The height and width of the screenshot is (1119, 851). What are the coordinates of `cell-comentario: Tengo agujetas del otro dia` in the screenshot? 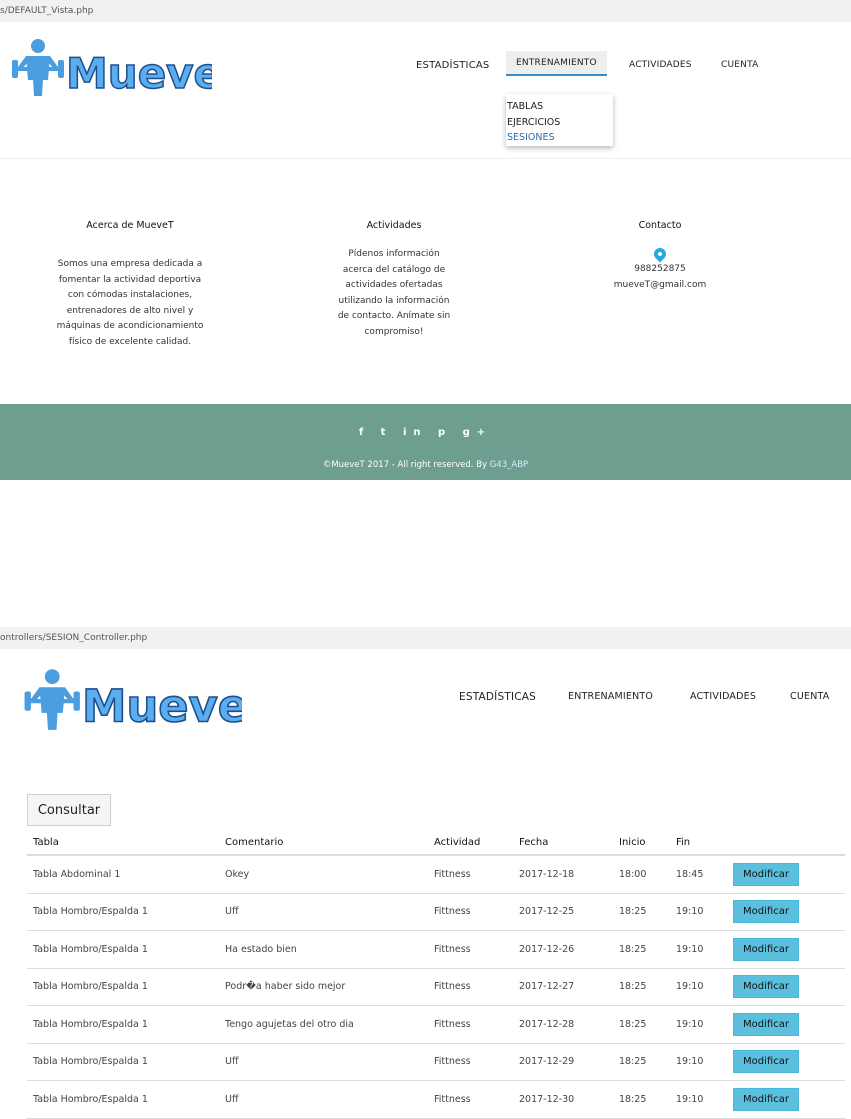 It's located at (323, 1024).